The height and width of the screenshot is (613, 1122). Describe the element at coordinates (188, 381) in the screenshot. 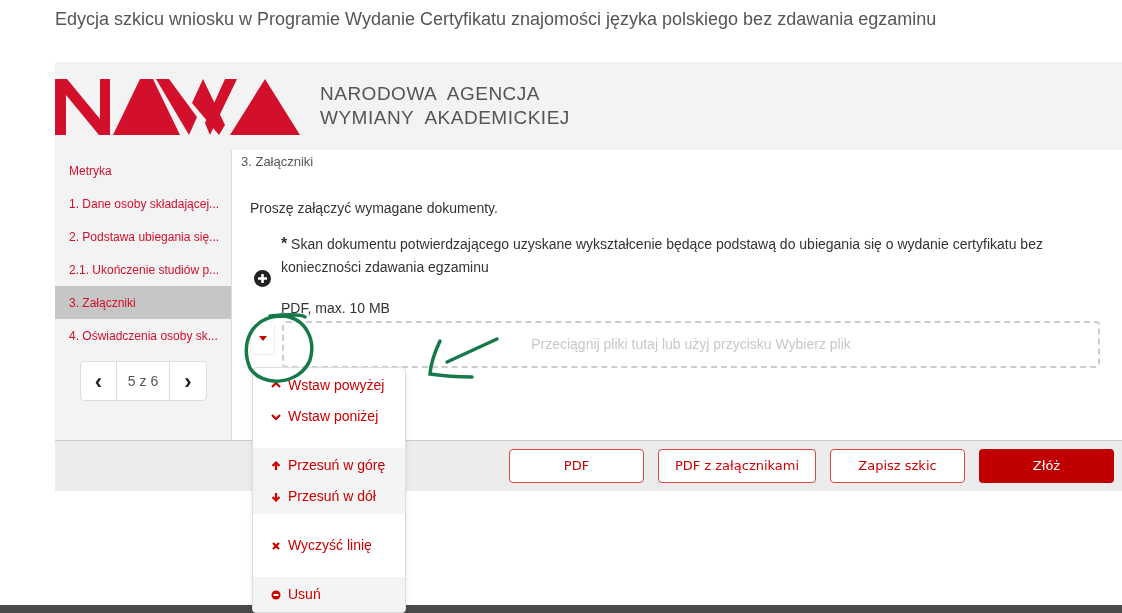

I see `next-page-button: ›` at that location.